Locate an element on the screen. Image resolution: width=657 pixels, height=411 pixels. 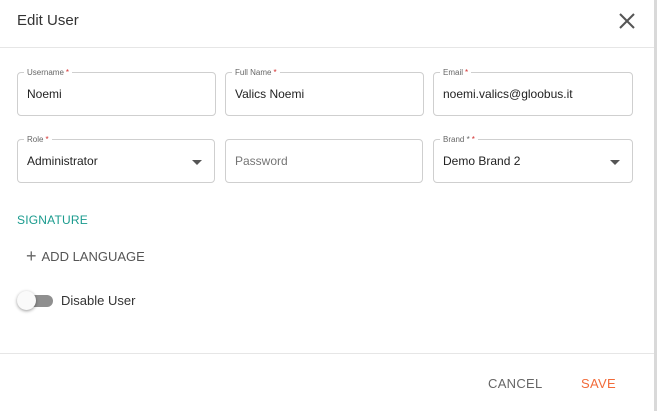
username-label: Username * is located at coordinates (48, 72).